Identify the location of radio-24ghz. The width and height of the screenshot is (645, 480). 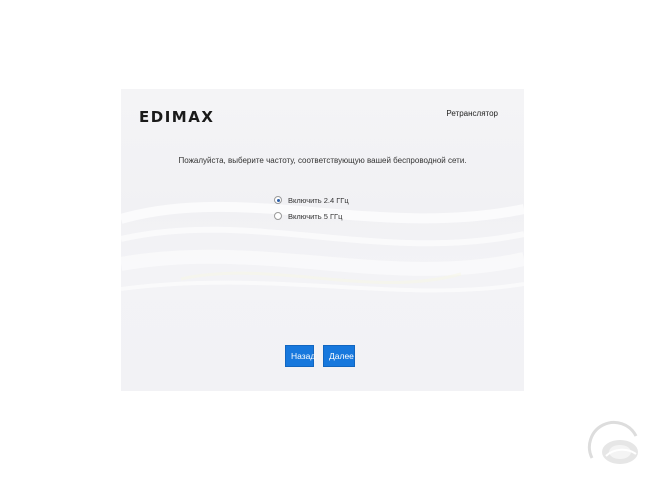
(278, 200).